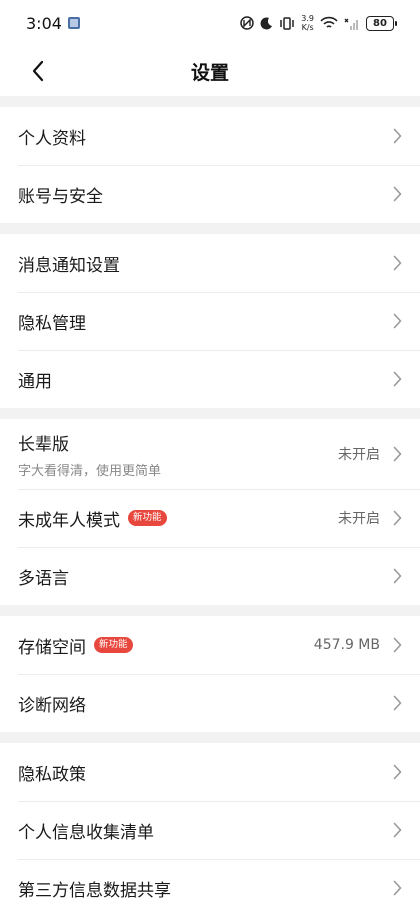  I want to click on status-right: 3.9 K/s 80, so click(318, 23).